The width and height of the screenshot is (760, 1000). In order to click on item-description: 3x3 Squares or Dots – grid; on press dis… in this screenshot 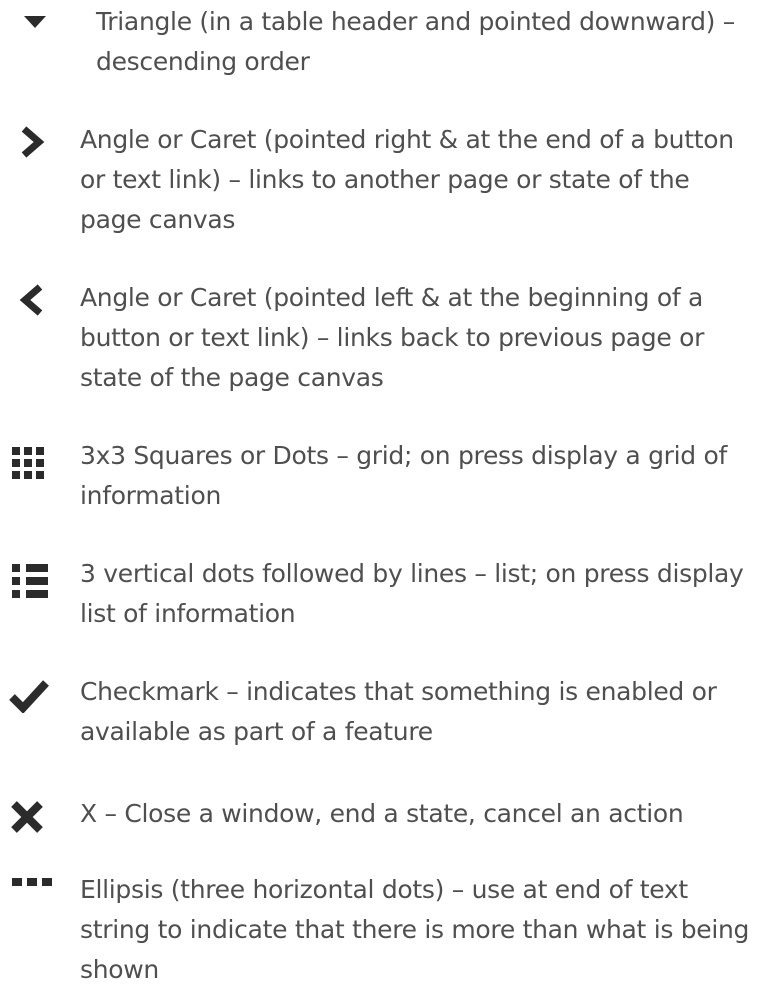, I will do `click(404, 475)`.